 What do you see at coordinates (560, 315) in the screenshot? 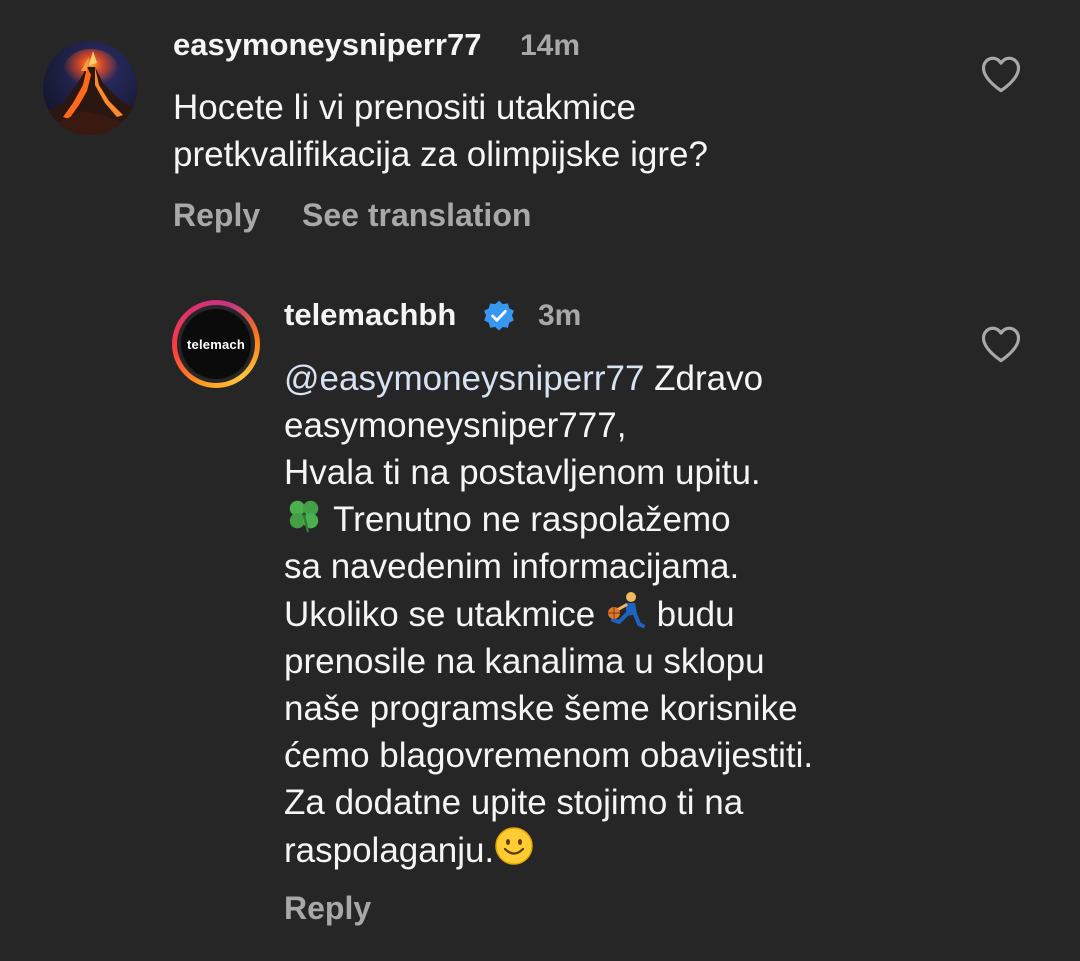
I see `comment-timestamp: 3m` at bounding box center [560, 315].